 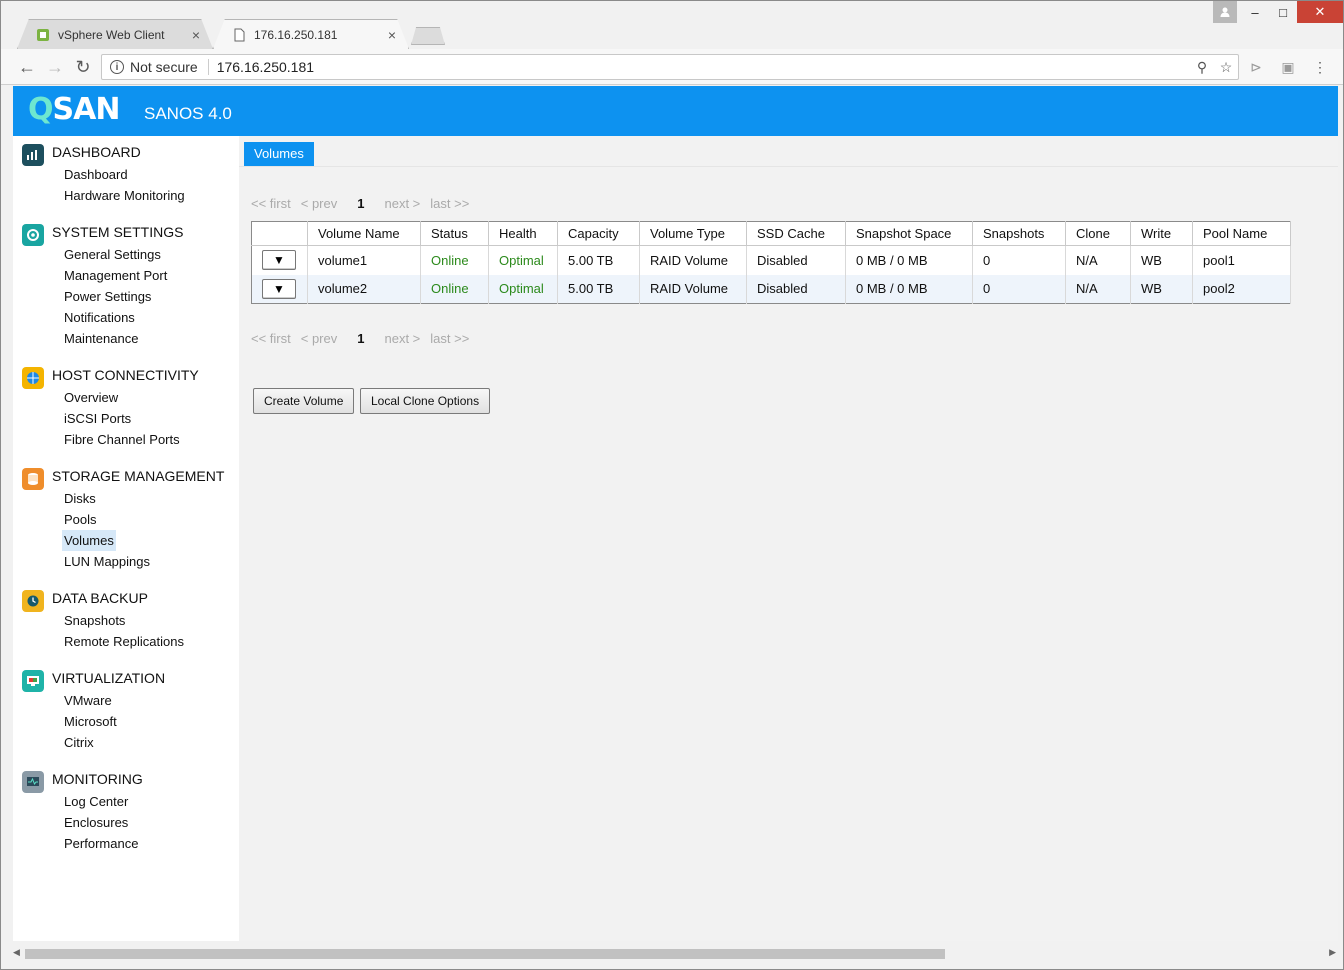 I want to click on sidebar-item-citrix: Citrix, so click(x=79, y=742).